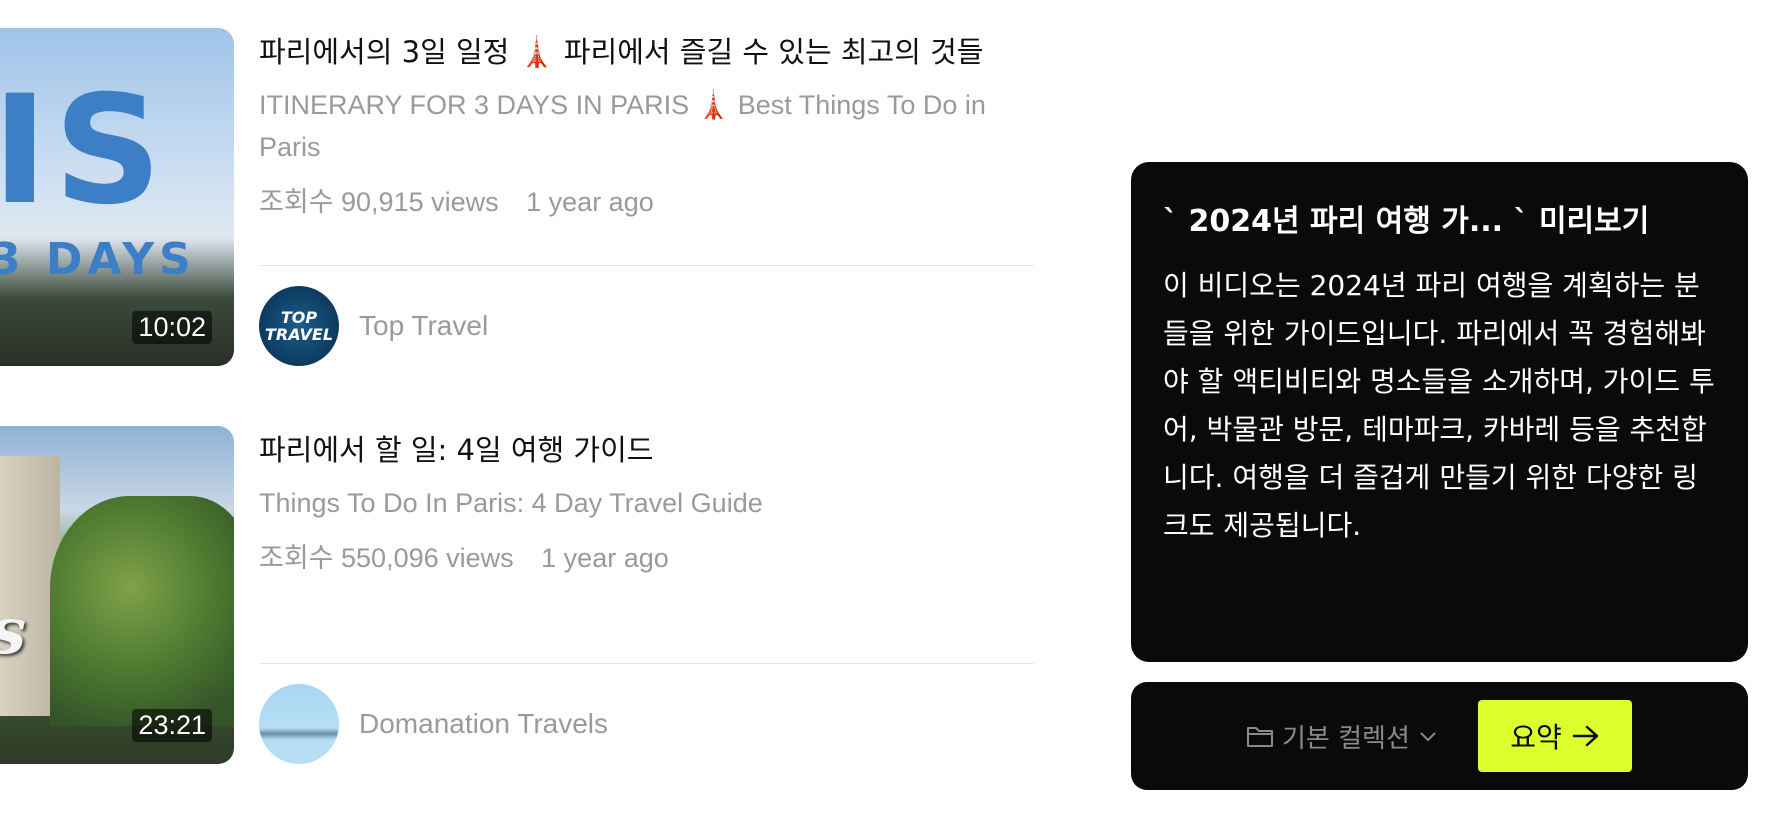  Describe the element at coordinates (386, 558) in the screenshot. I see `view-count: 조회수 550,096 views` at that location.